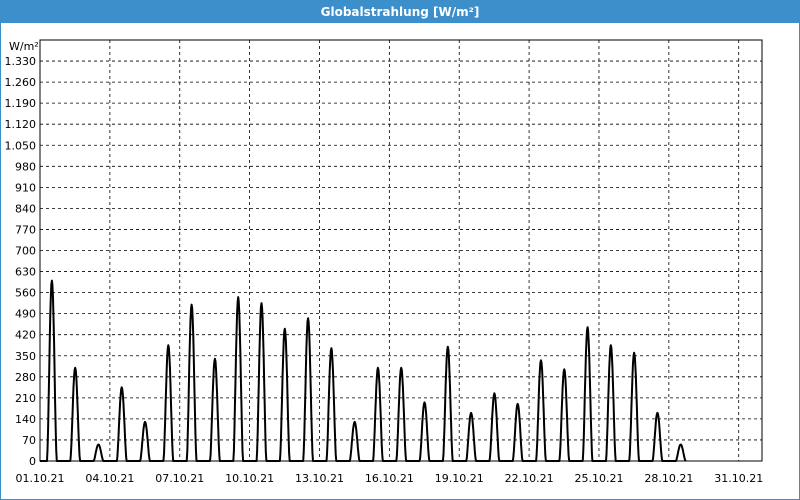 The width and height of the screenshot is (800, 500). What do you see at coordinates (25, 314) in the screenshot?
I see `y-tick-label: 490` at bounding box center [25, 314].